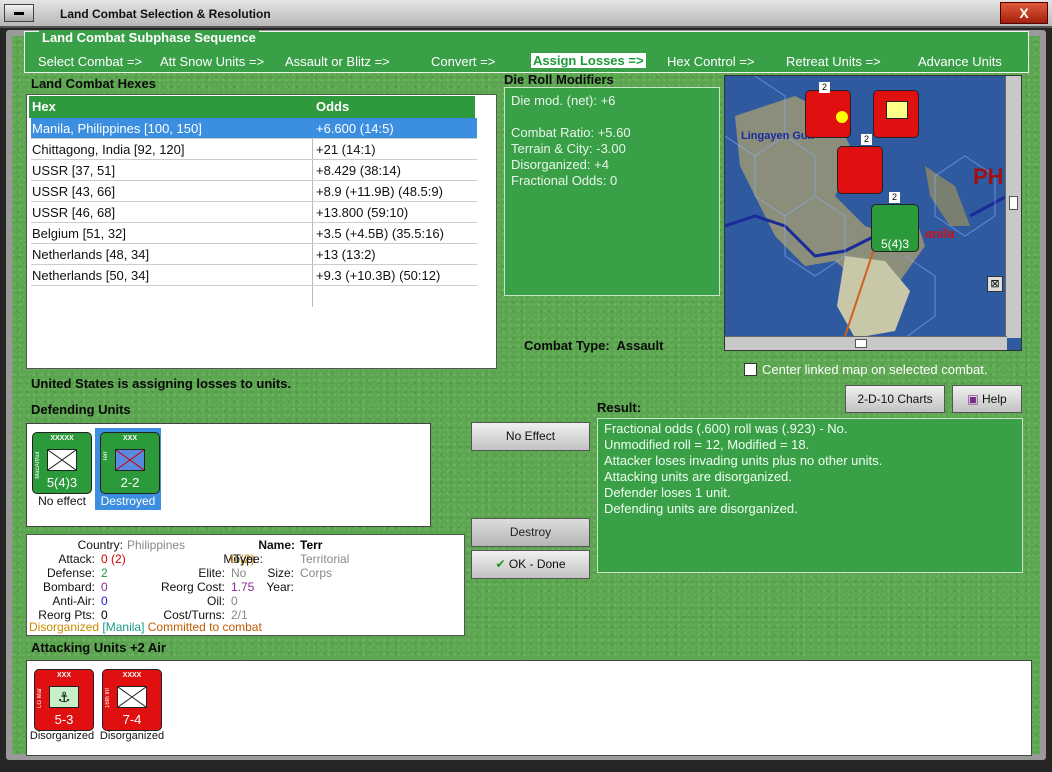 The width and height of the screenshot is (1052, 772). Describe the element at coordinates (355, 128) in the screenshot. I see `row-odds: +6.600 (14:5)` at that location.